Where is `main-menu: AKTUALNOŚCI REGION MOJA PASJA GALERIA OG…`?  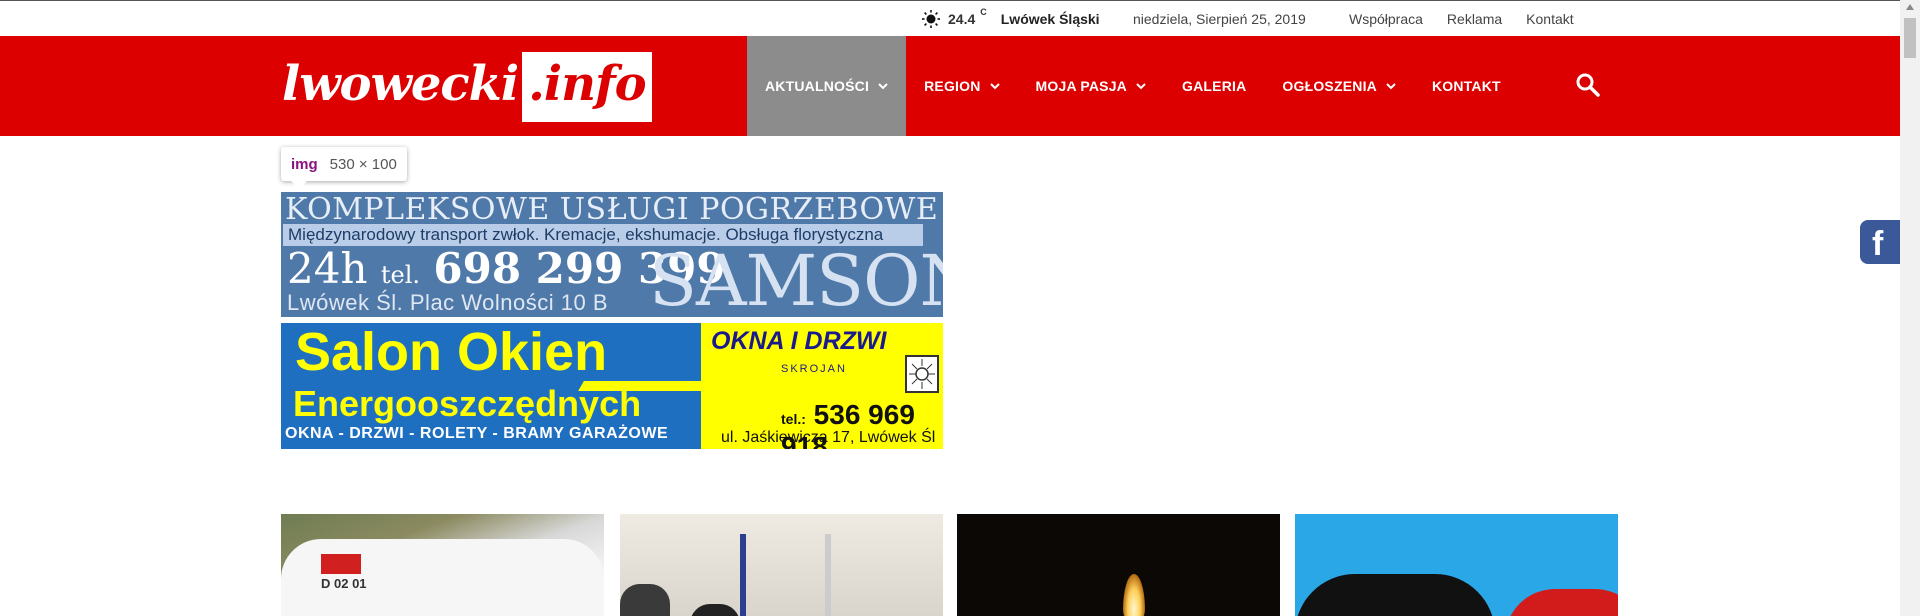 main-menu: AKTUALNOŚCI REGION MOJA PASJA GALERIA OG… is located at coordinates (1133, 86).